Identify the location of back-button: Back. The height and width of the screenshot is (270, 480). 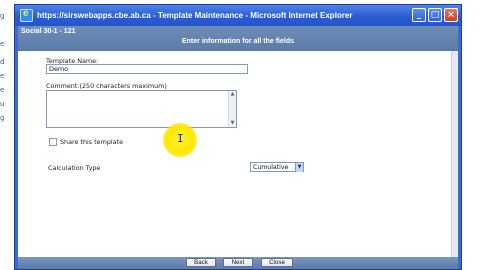
(201, 262).